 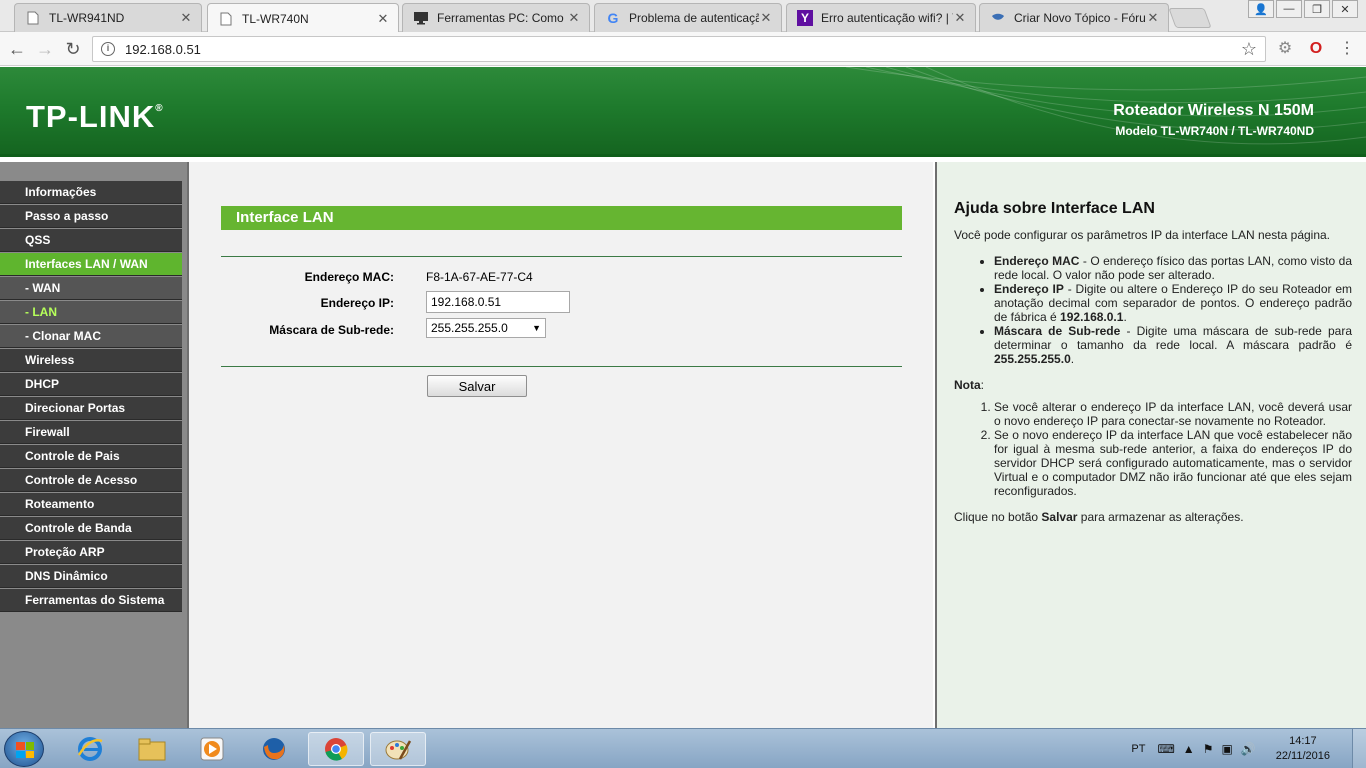 I want to click on back-arrow-icon: ←, so click(x=17, y=49).